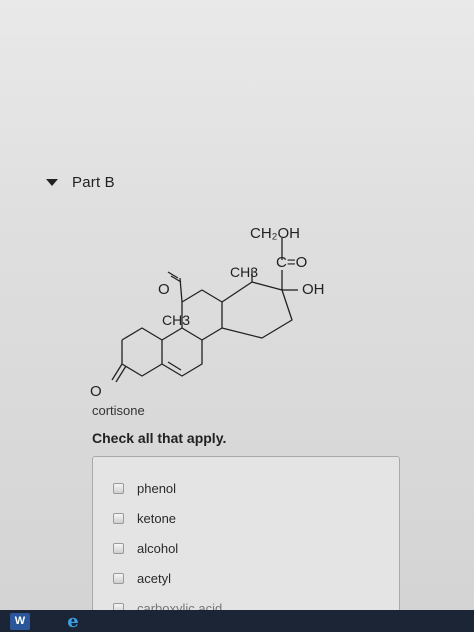 This screenshot has height=632, width=474. I want to click on word-app-icon: W, so click(20, 621).